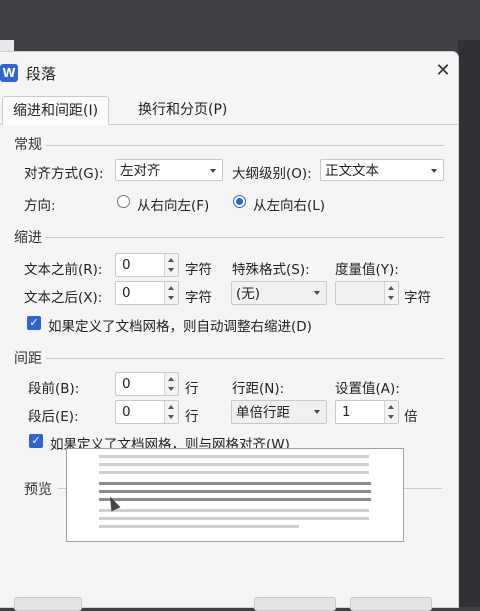 Image resolution: width=480 pixels, height=611 pixels. What do you see at coordinates (469, 323) in the screenshot?
I see `background-panel` at bounding box center [469, 323].